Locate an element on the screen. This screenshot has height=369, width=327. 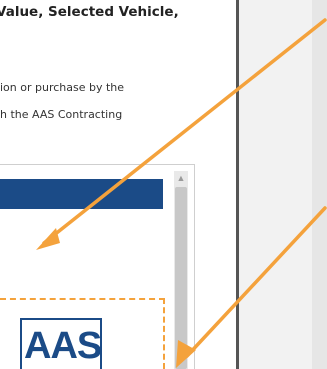
scroll-up-icon: ▲ is located at coordinates (181, 178).